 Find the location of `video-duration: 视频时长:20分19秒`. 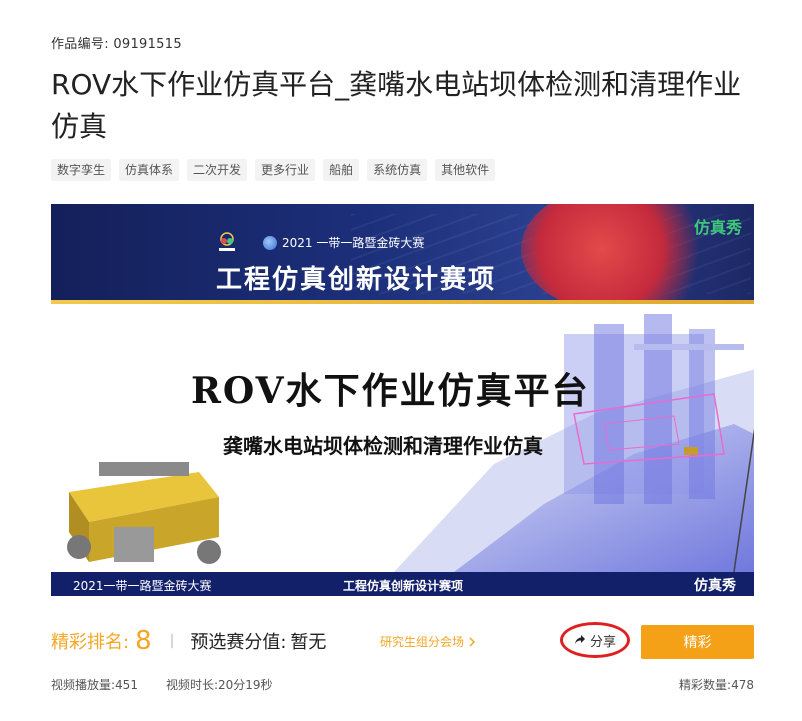

video-duration: 视频时长:20分19秒 is located at coordinates (219, 684).